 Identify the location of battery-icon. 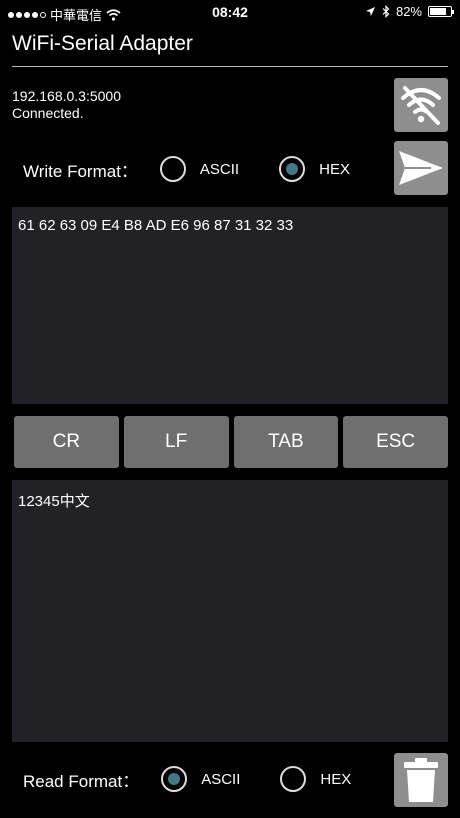
(441, 11).